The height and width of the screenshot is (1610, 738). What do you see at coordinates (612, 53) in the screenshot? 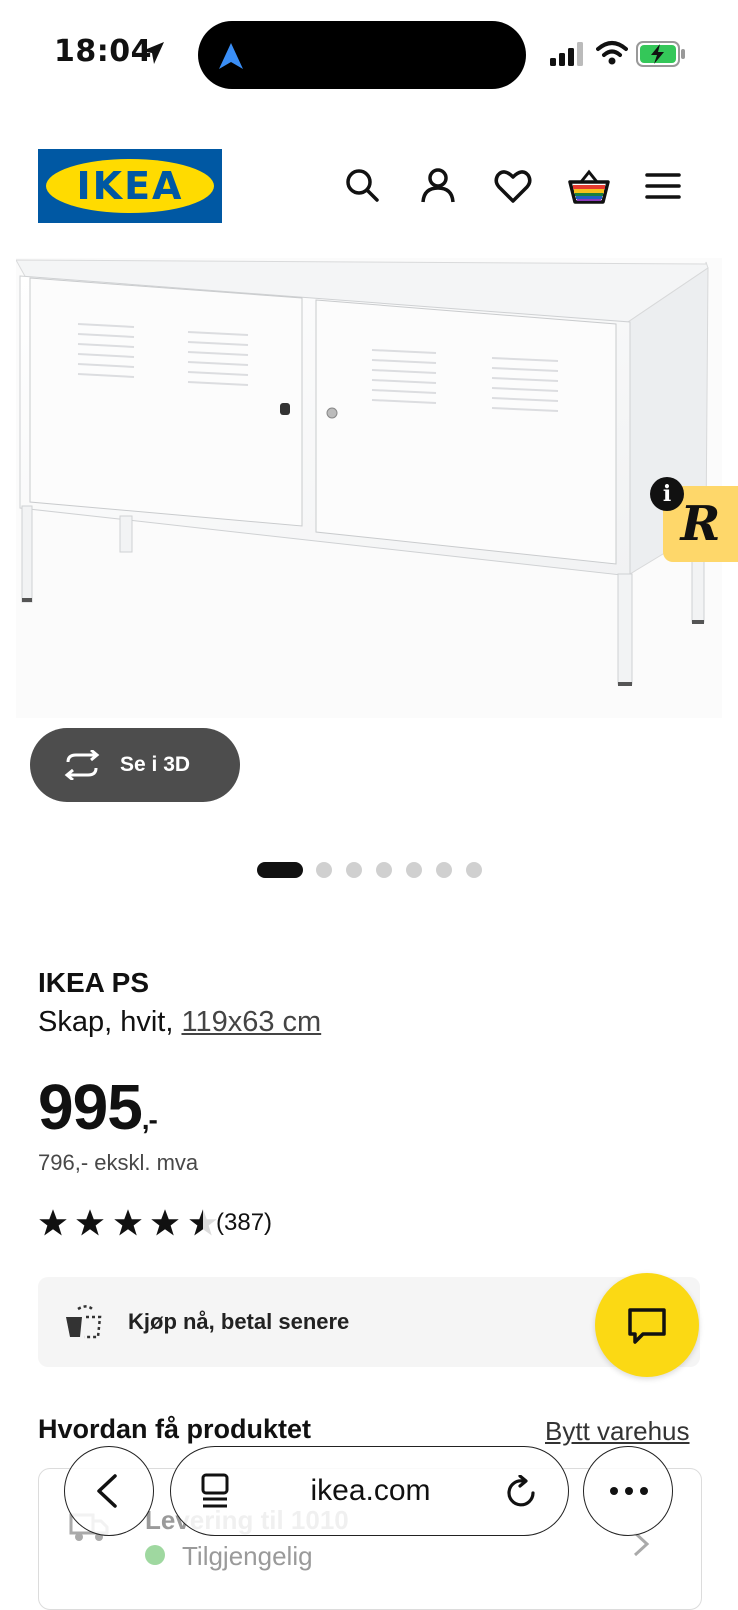
I see `wifi-icon` at bounding box center [612, 53].